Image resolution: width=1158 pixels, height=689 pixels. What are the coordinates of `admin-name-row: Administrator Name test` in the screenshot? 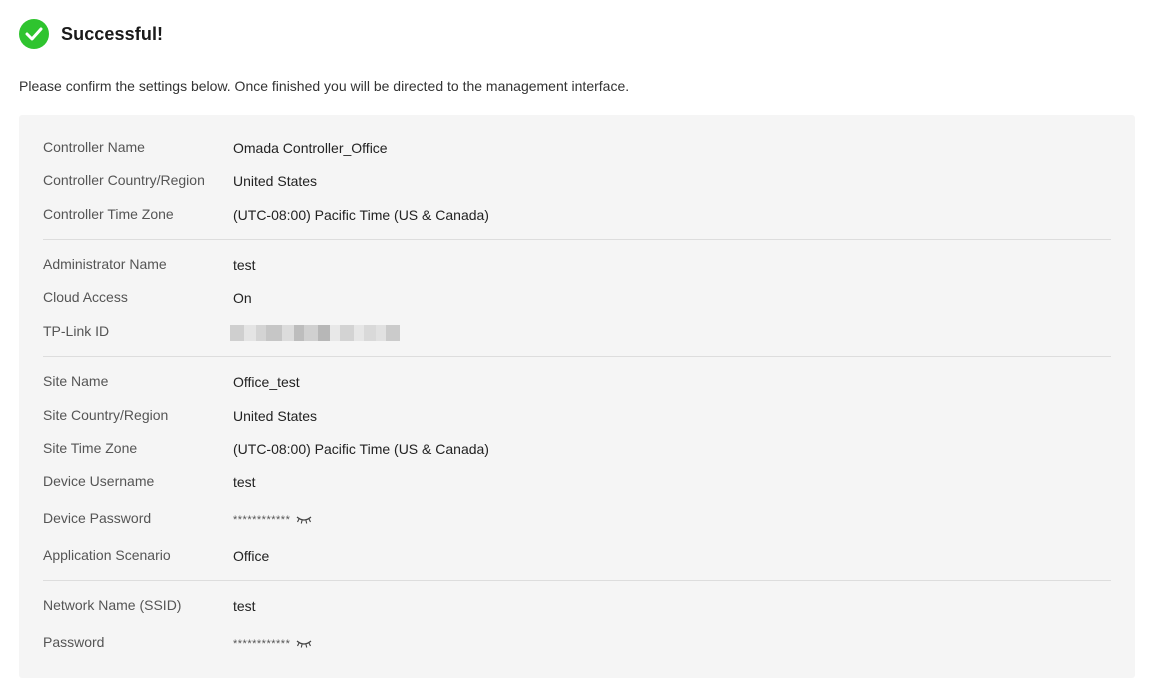 It's located at (577, 266).